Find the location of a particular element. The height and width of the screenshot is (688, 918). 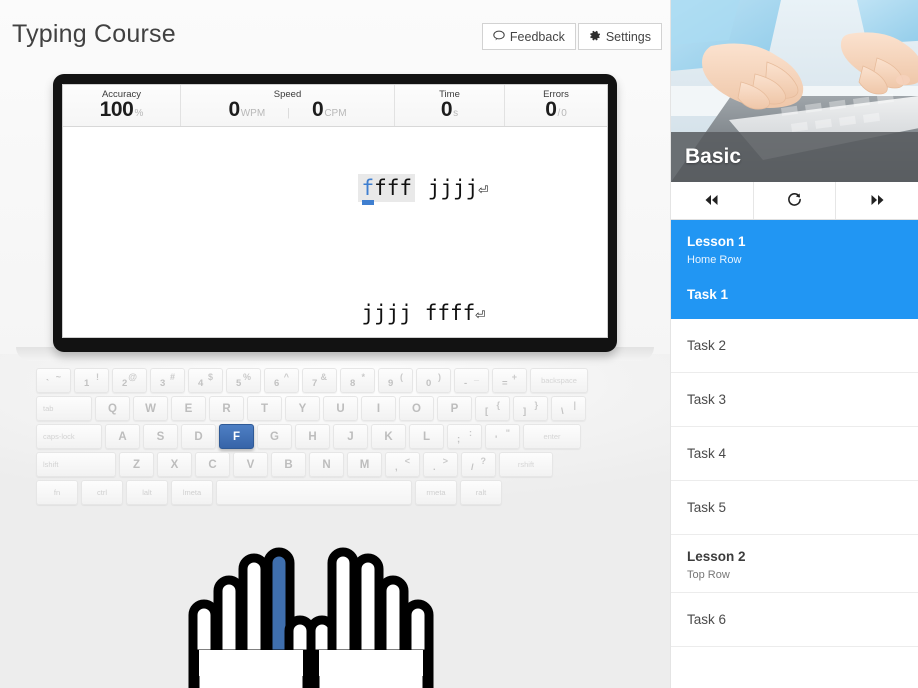

course-title-band: Basic is located at coordinates (794, 157).